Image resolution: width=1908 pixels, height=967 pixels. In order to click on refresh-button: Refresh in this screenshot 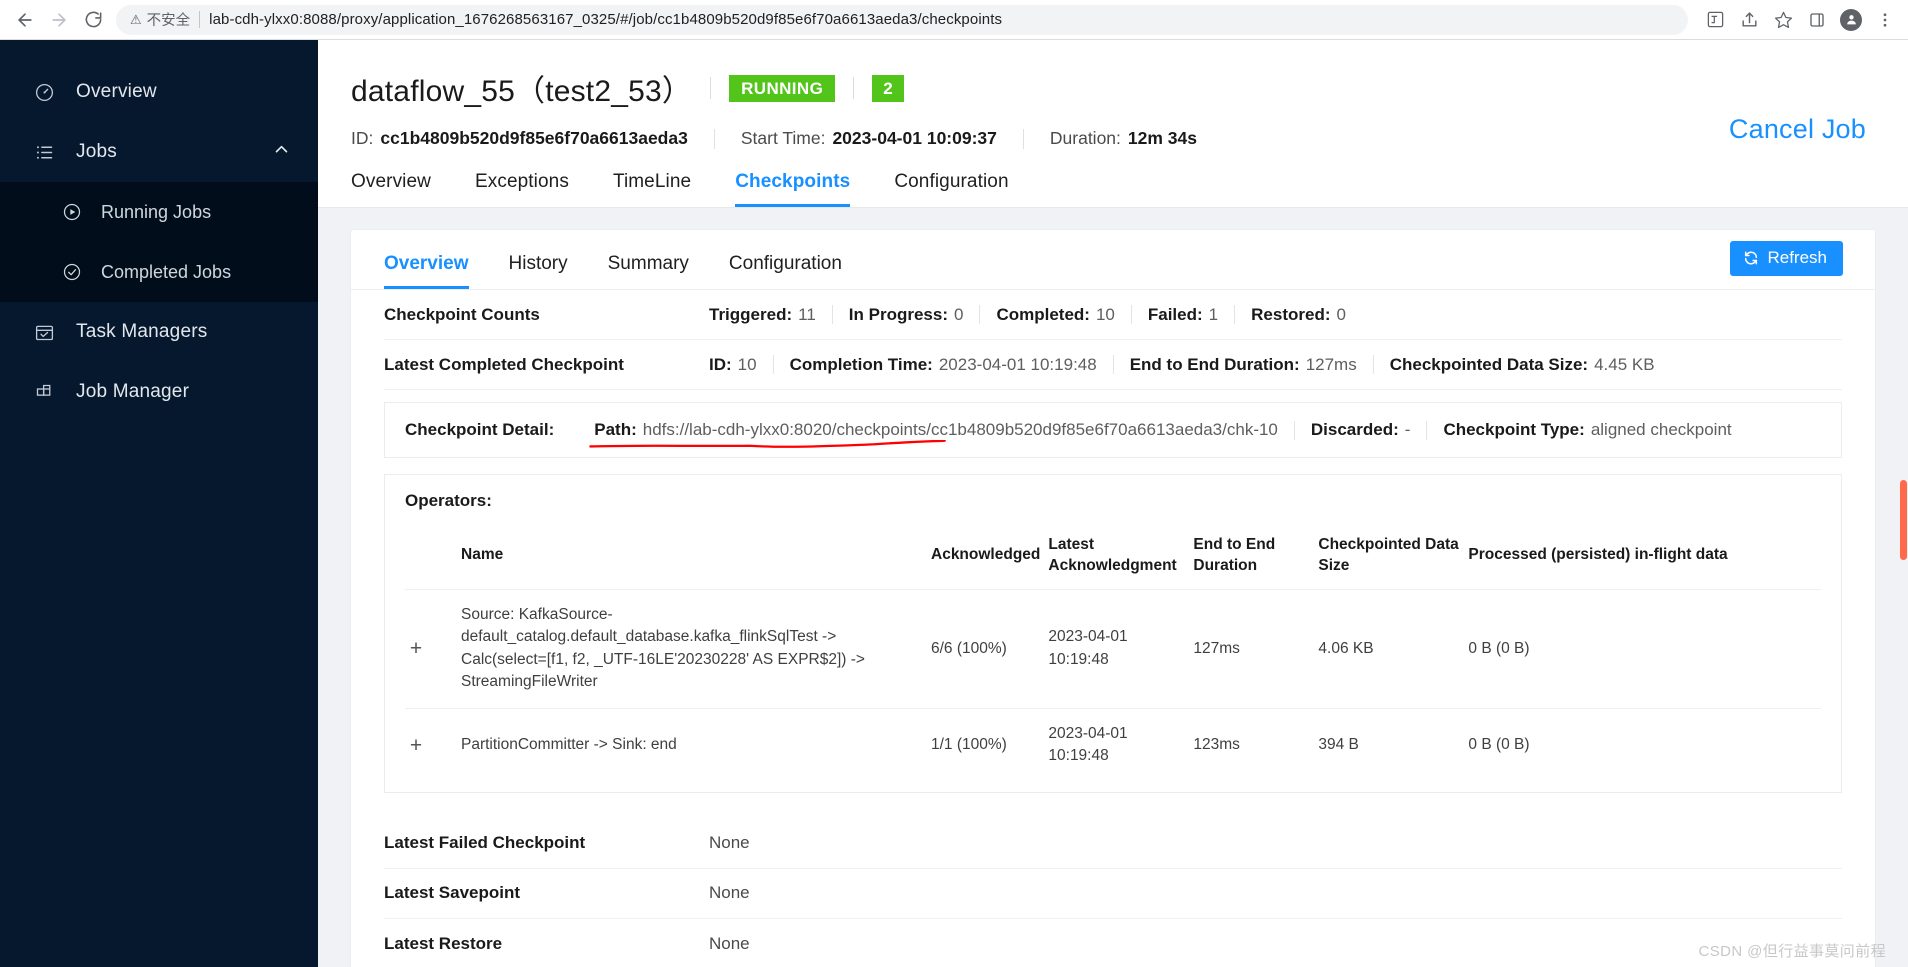, I will do `click(1786, 258)`.